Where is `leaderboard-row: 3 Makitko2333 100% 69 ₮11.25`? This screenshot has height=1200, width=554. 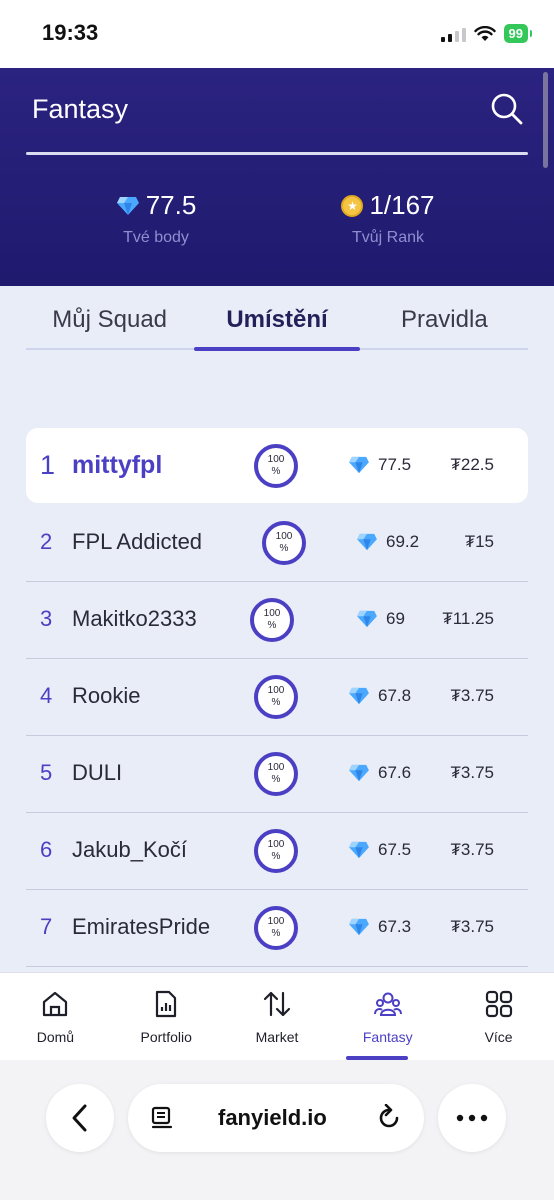 leaderboard-row: 3 Makitko2333 100% 69 ₮11.25 is located at coordinates (277, 620).